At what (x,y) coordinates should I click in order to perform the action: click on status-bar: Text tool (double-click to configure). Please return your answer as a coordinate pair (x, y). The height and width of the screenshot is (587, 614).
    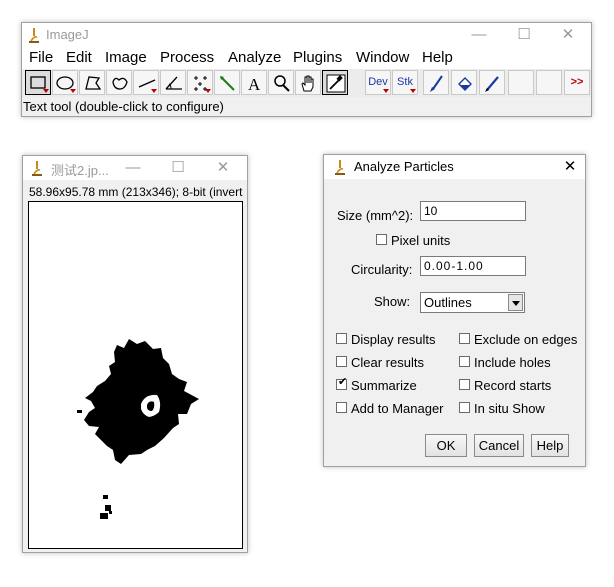
    Looking at the image, I should click on (306, 106).